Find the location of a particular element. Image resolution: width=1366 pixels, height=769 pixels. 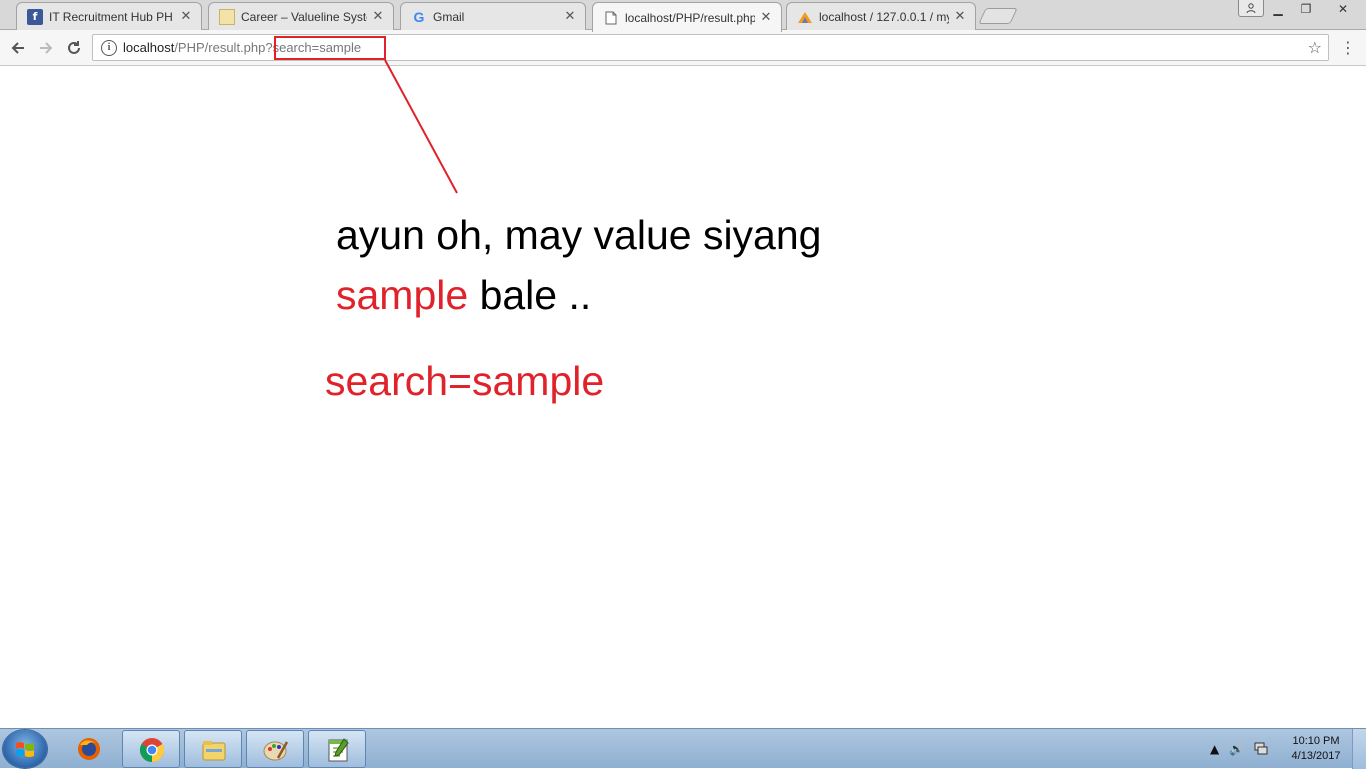

taskbar-explorer is located at coordinates (213, 749).